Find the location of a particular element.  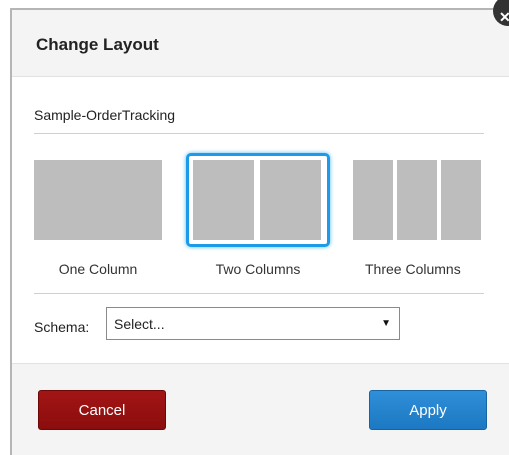

layout-option-two-columns: Two Columns is located at coordinates (258, 218).